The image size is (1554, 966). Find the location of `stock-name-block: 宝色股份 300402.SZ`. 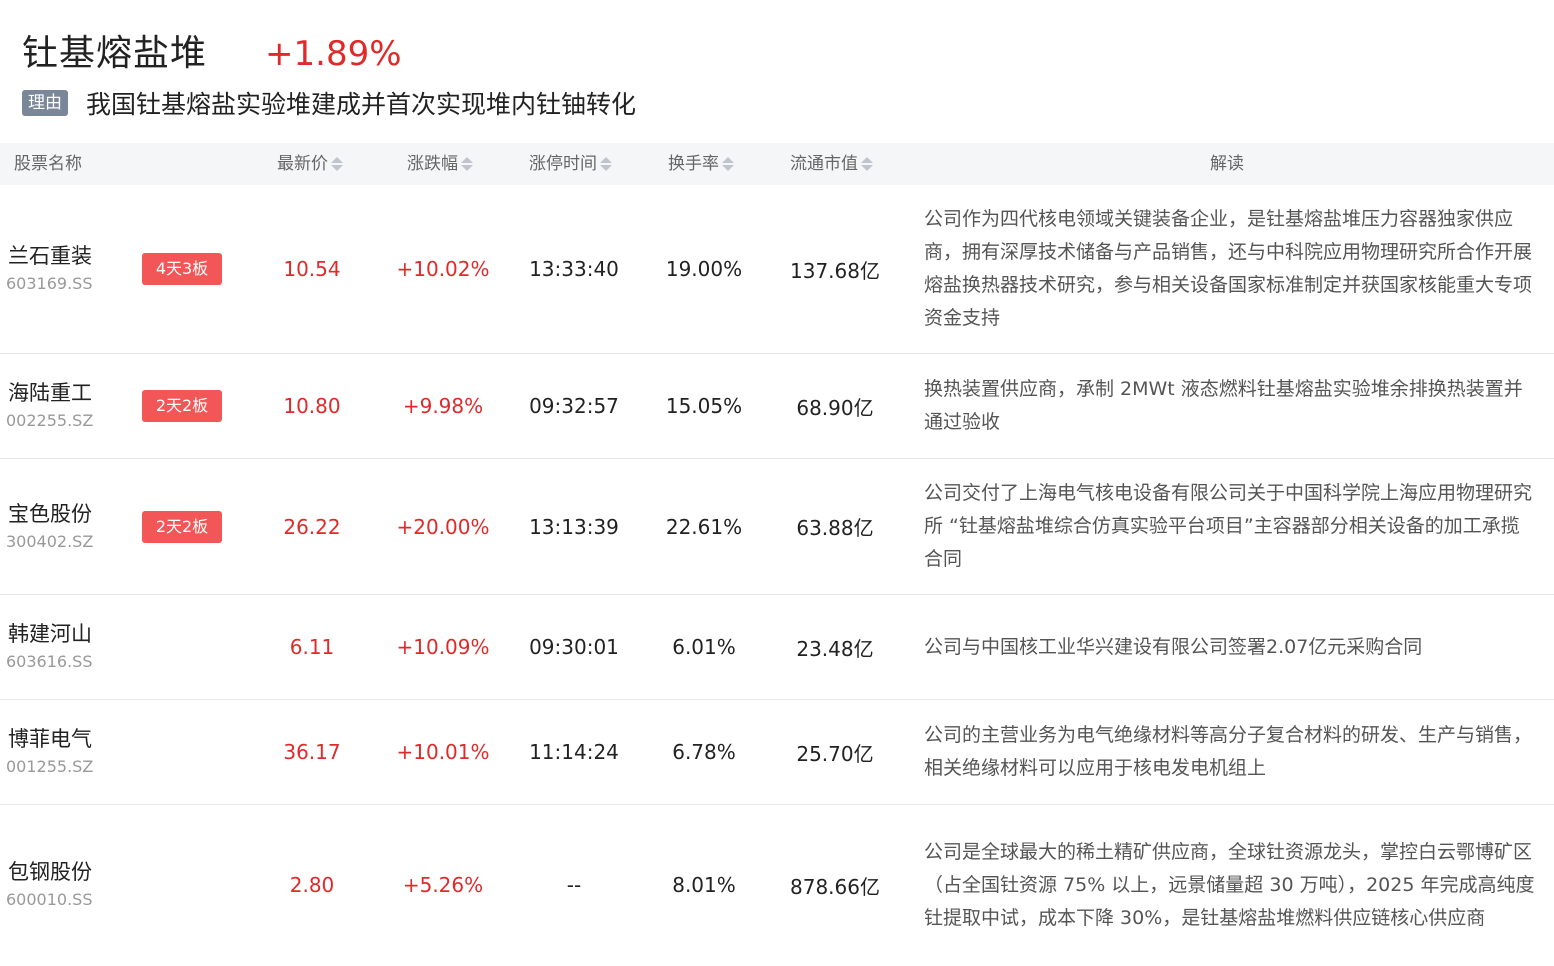

stock-name-block: 宝色股份 300402.SZ is located at coordinates (50, 526).